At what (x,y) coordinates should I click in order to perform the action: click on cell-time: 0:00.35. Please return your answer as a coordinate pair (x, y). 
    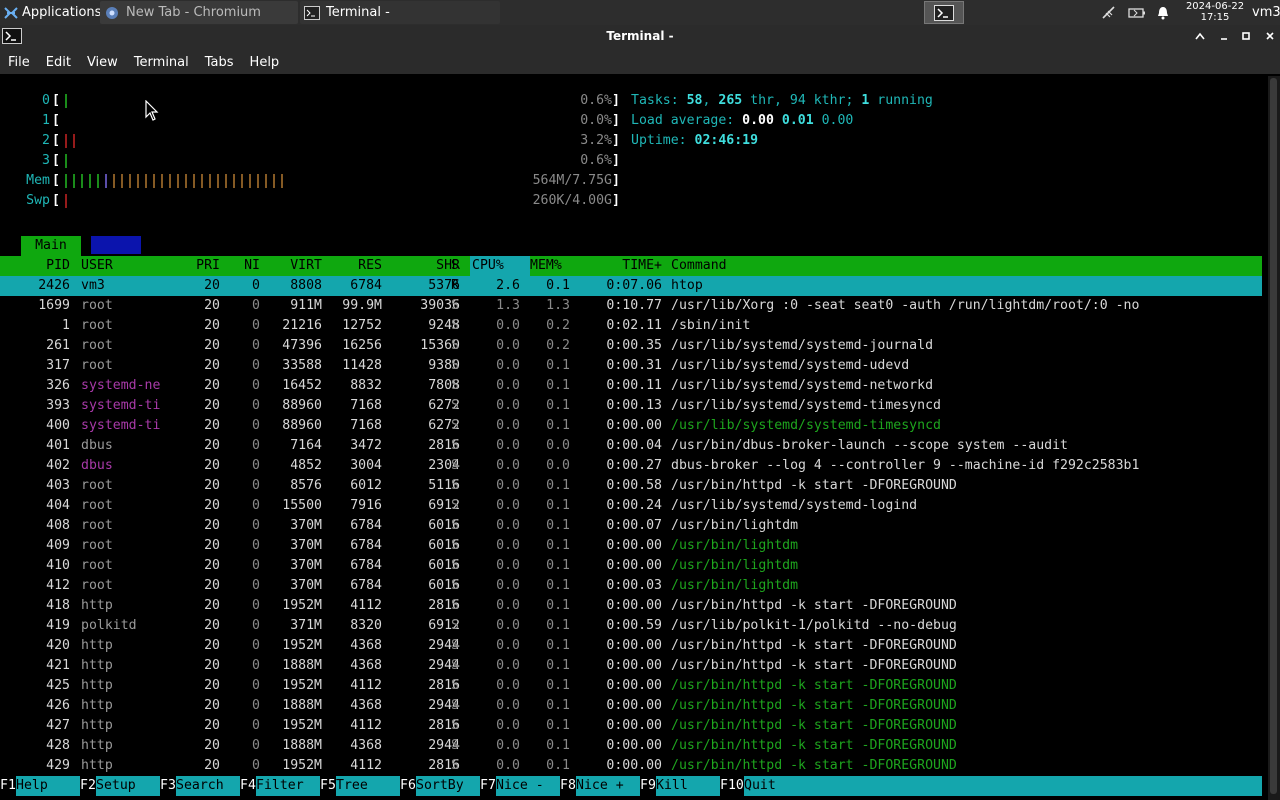
    Looking at the image, I should click on (634, 345).